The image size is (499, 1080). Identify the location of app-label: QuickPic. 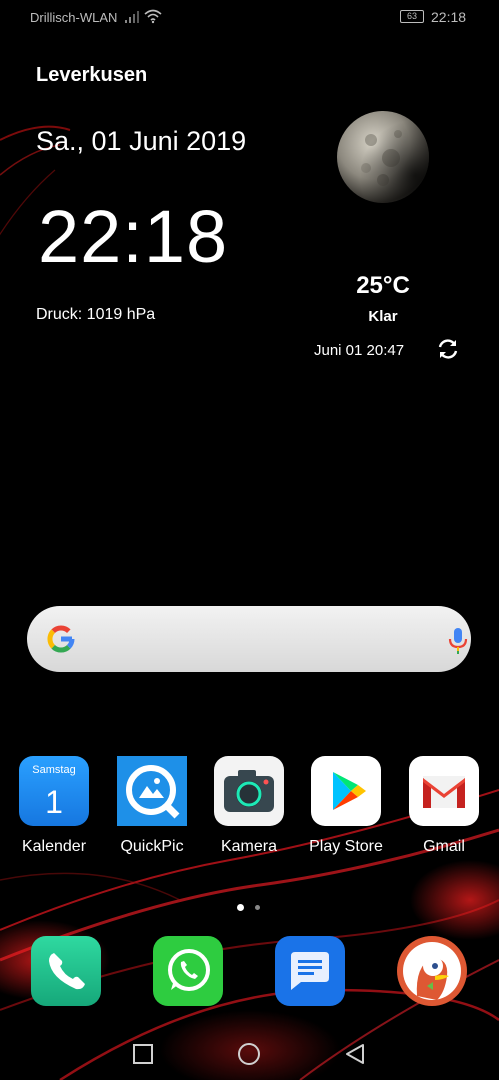
(152, 846).